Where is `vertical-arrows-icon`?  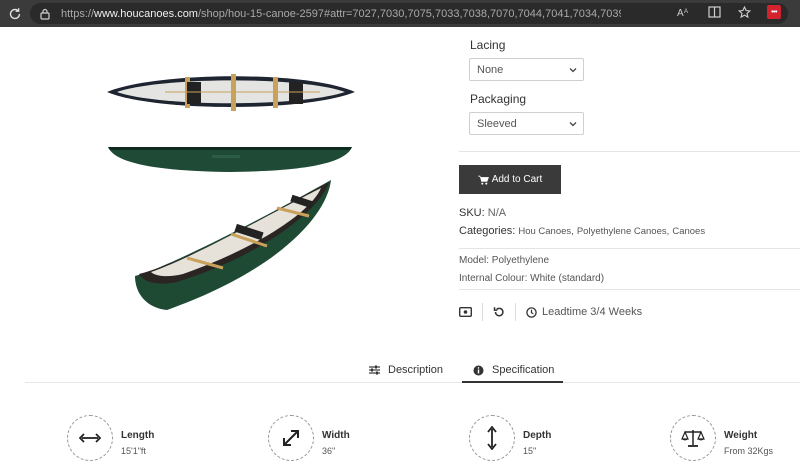
vertical-arrows-icon is located at coordinates (492, 438).